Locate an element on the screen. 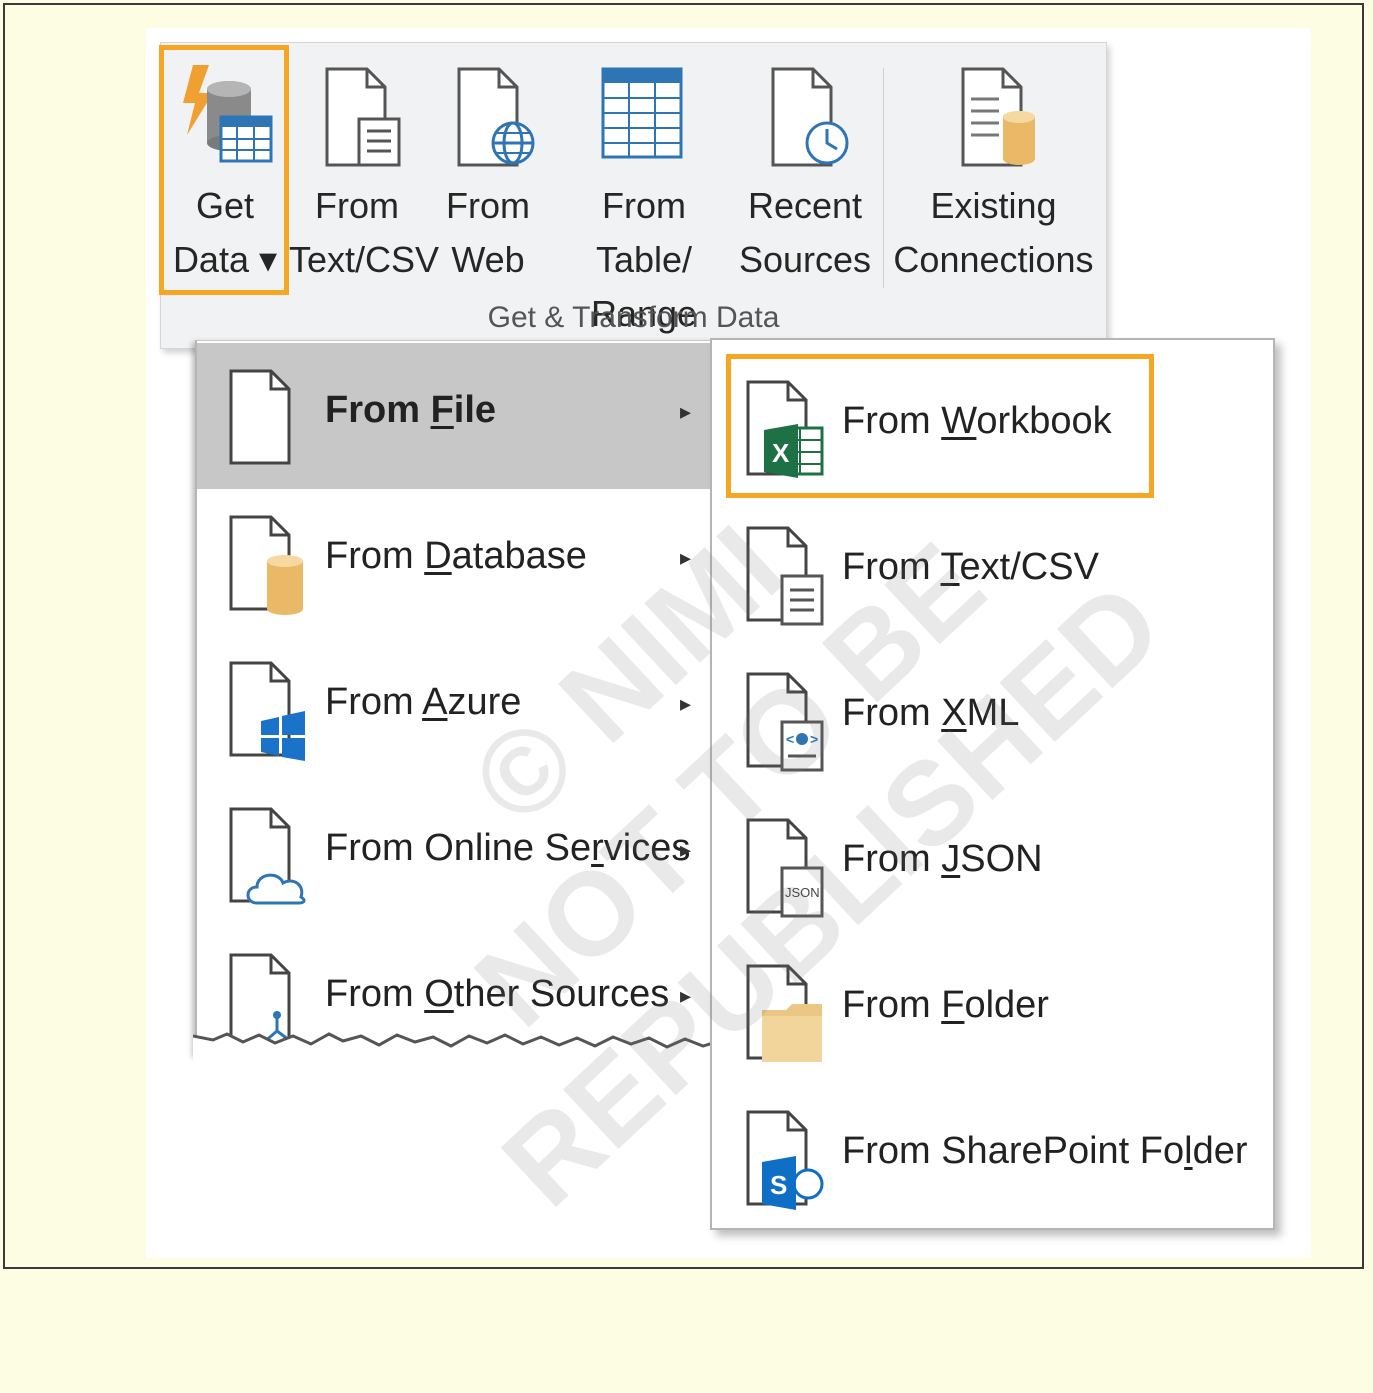 This screenshot has height=1393, width=1373. submenu-item-from-json: JSON From JSON is located at coordinates (992, 865).